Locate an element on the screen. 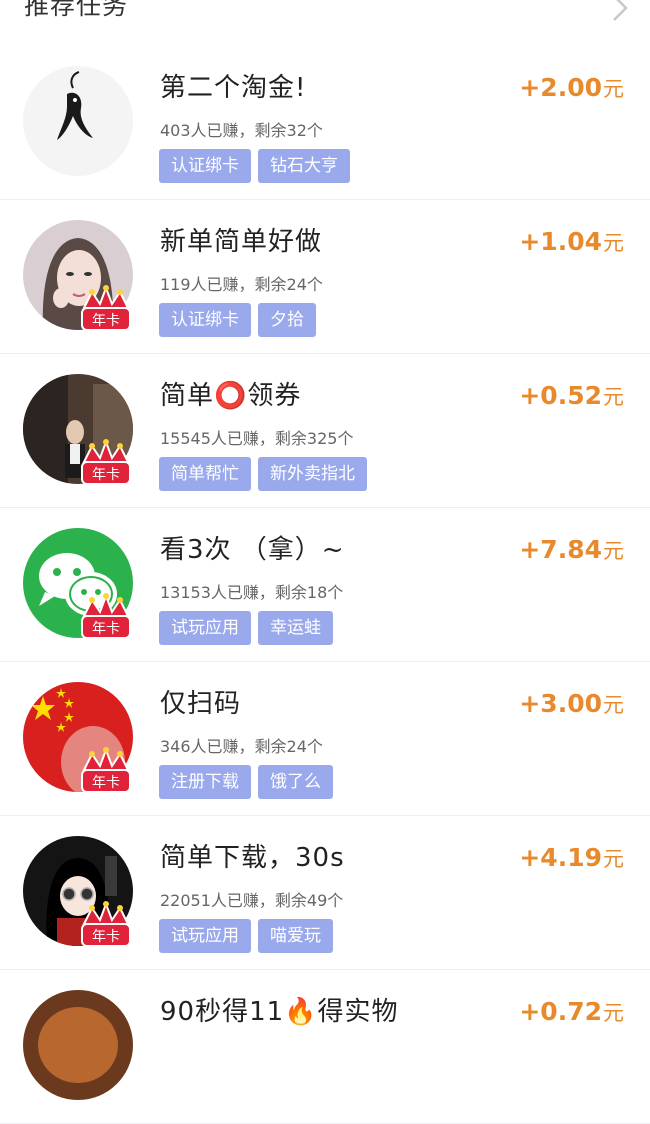 The height and width of the screenshot is (1124, 650). task-item: 90秒得11🔥得实物 +0.72元 is located at coordinates (325, 1046).